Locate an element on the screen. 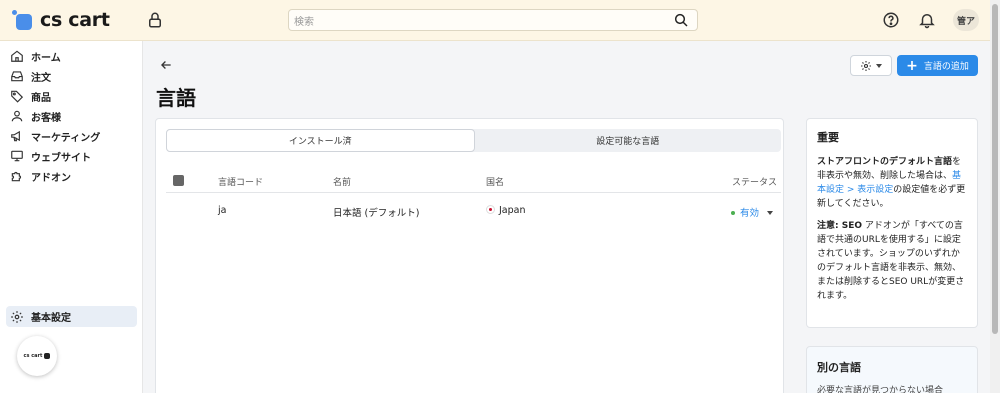  col-header-country: 国名 is located at coordinates (495, 181).